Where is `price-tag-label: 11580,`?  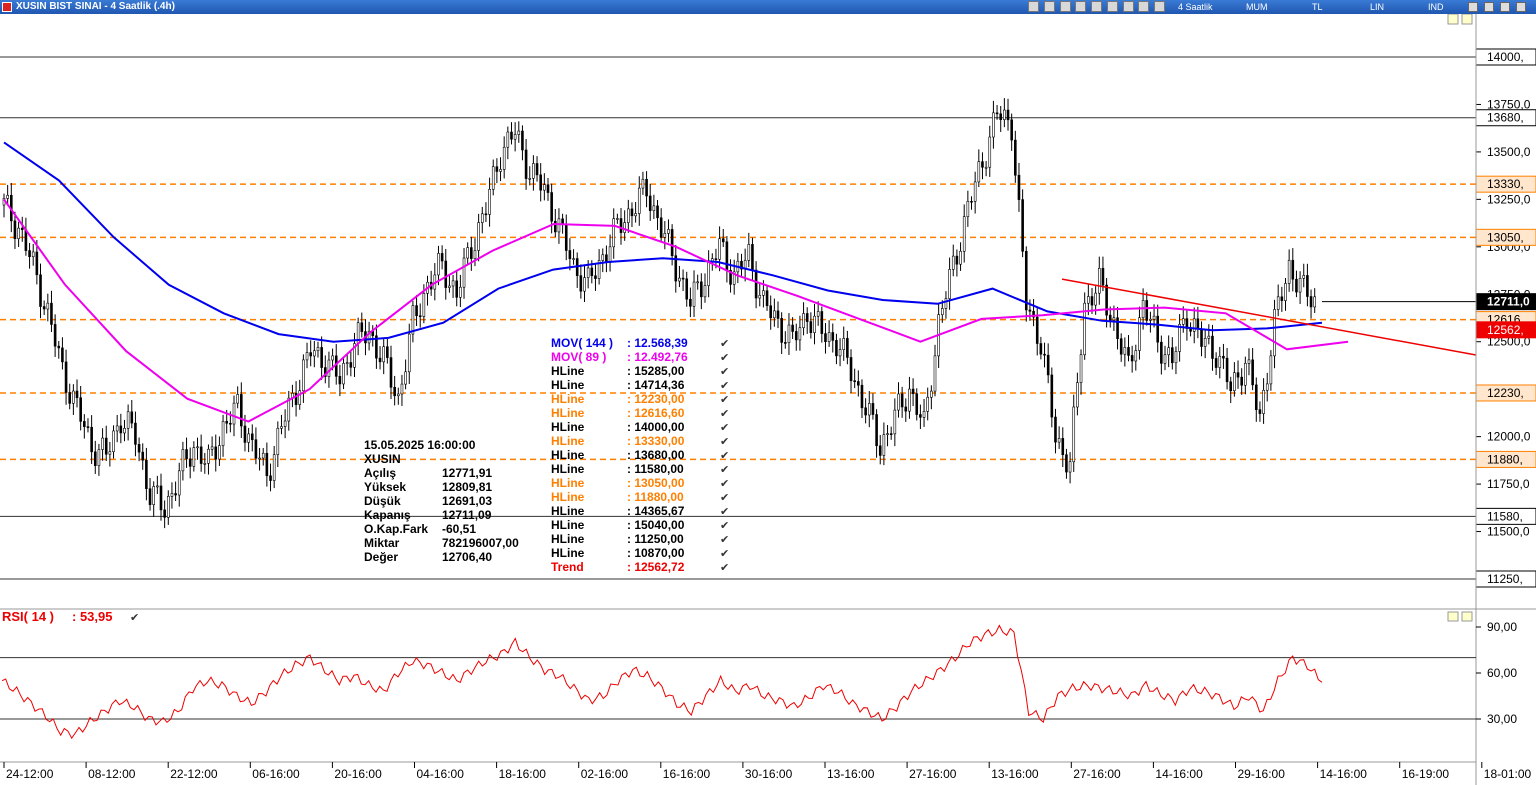
price-tag-label: 11580, is located at coordinates (1505, 516).